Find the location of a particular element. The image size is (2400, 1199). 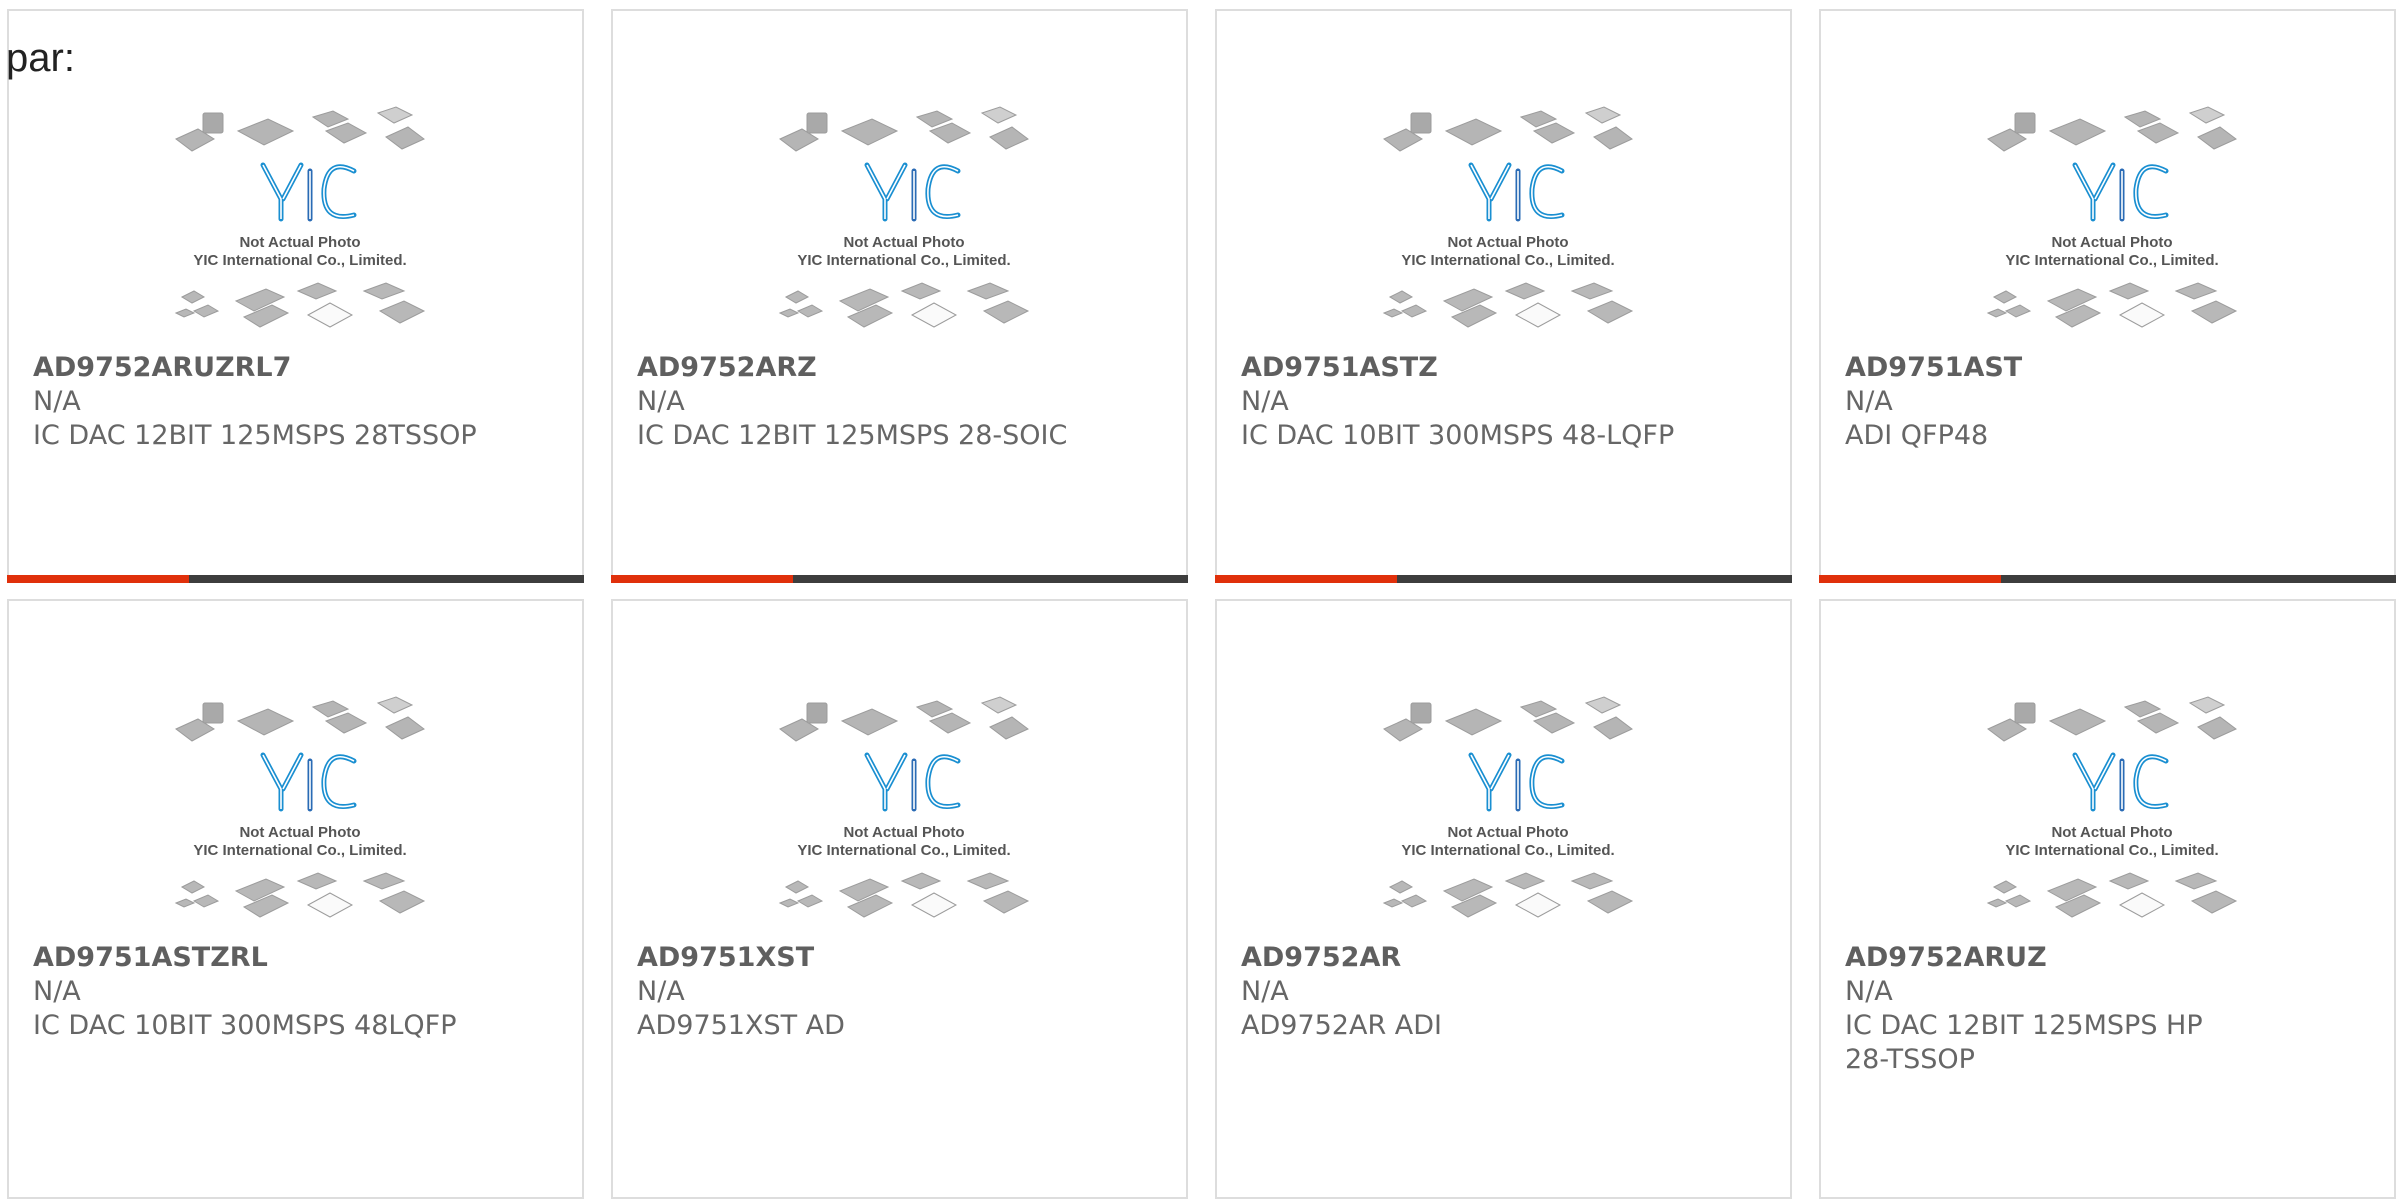

description: AD9752AR ADI is located at coordinates (1342, 1025).